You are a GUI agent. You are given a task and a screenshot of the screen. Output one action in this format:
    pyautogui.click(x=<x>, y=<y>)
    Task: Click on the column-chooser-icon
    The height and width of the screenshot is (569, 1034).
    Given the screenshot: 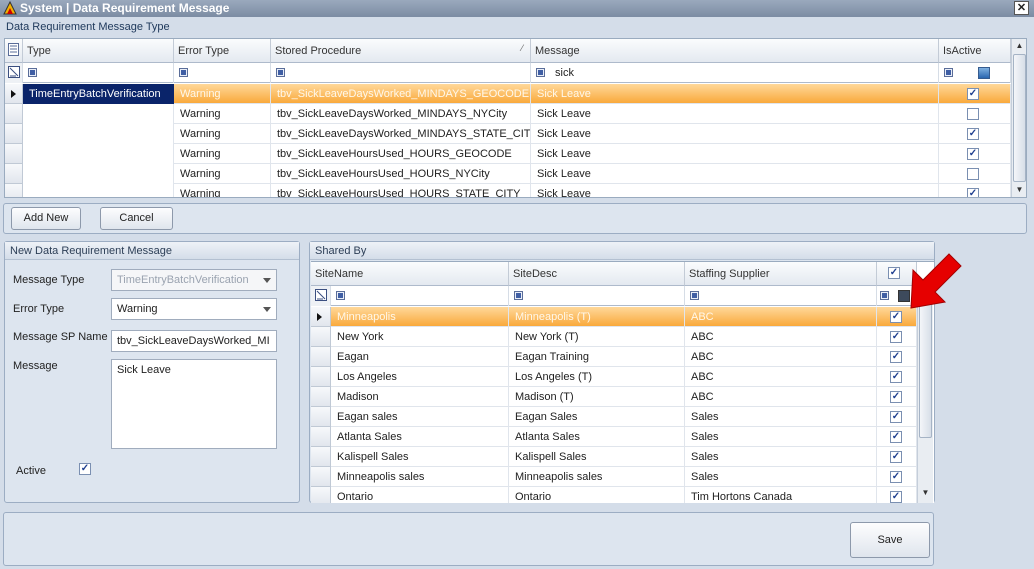 What is the action you would take?
    pyautogui.click(x=14, y=51)
    